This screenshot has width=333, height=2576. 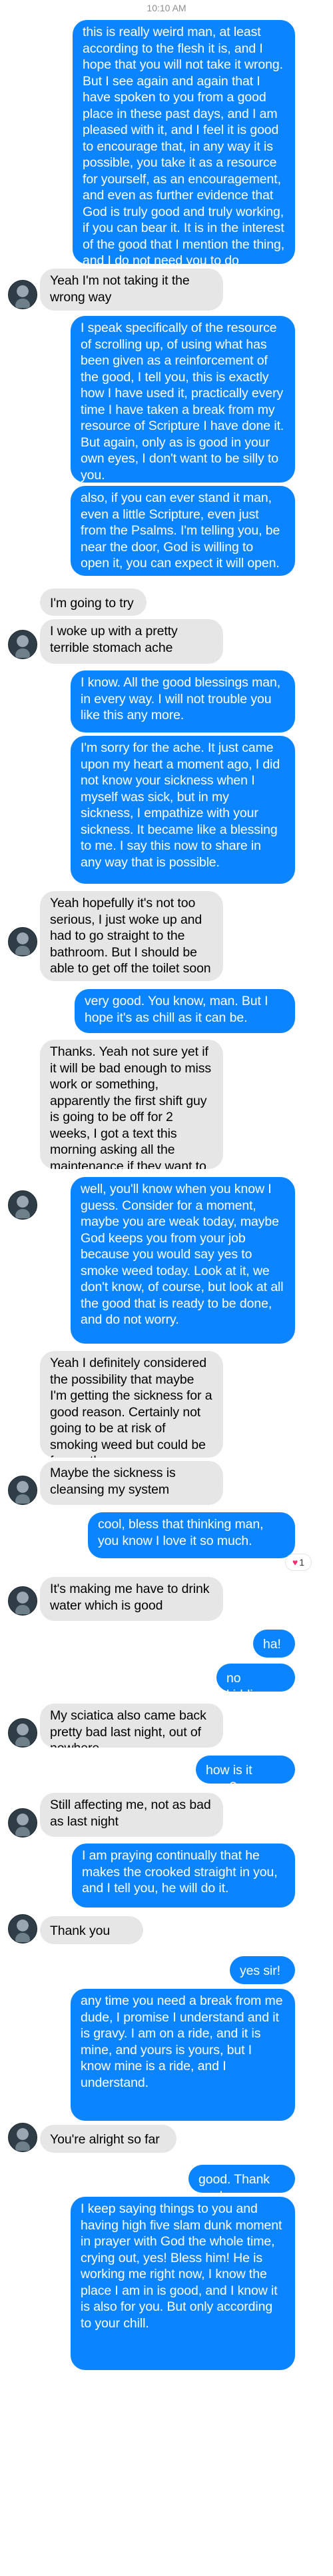 I want to click on message-bubble-sent: yes sir!, so click(x=262, y=1970).